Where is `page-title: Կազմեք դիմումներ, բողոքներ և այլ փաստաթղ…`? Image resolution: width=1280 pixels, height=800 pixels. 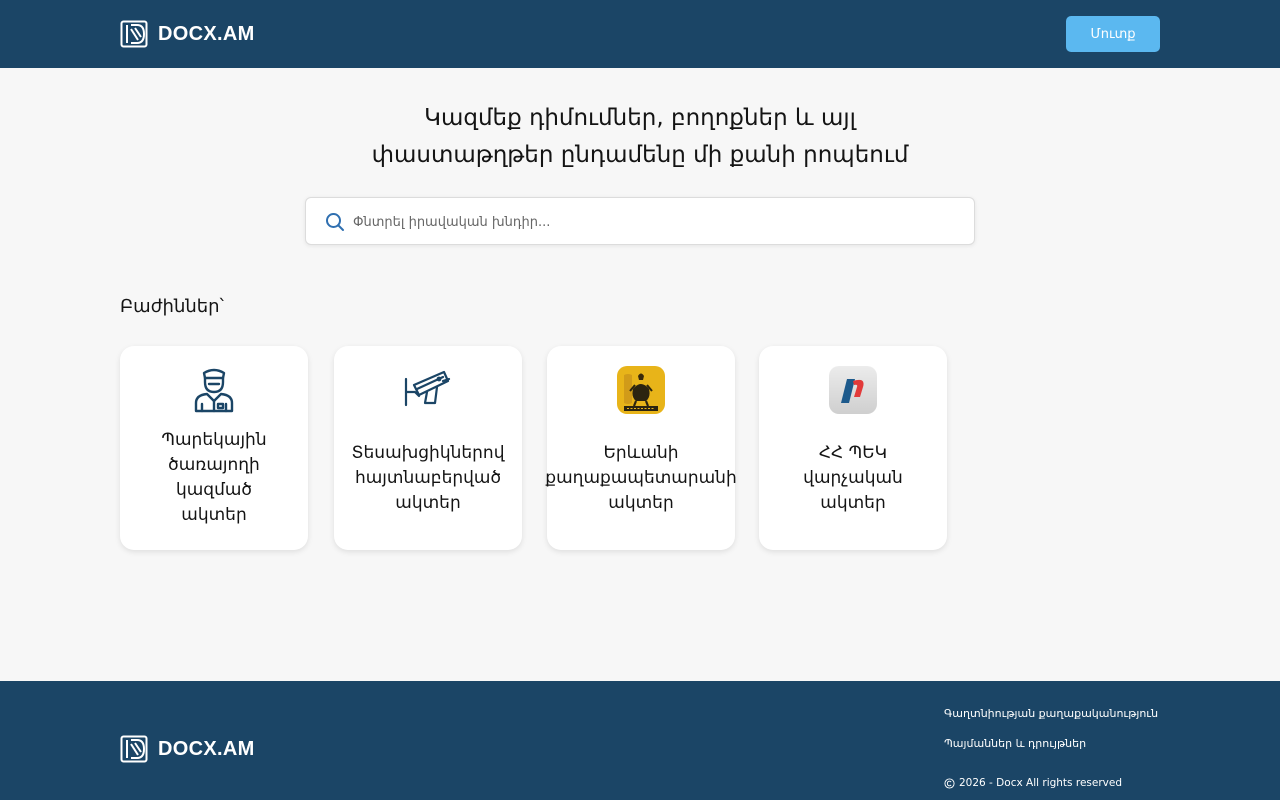 page-title: Կազմեք դիմումներ, բողոքներ և այլ փաստաթղ… is located at coordinates (640, 137).